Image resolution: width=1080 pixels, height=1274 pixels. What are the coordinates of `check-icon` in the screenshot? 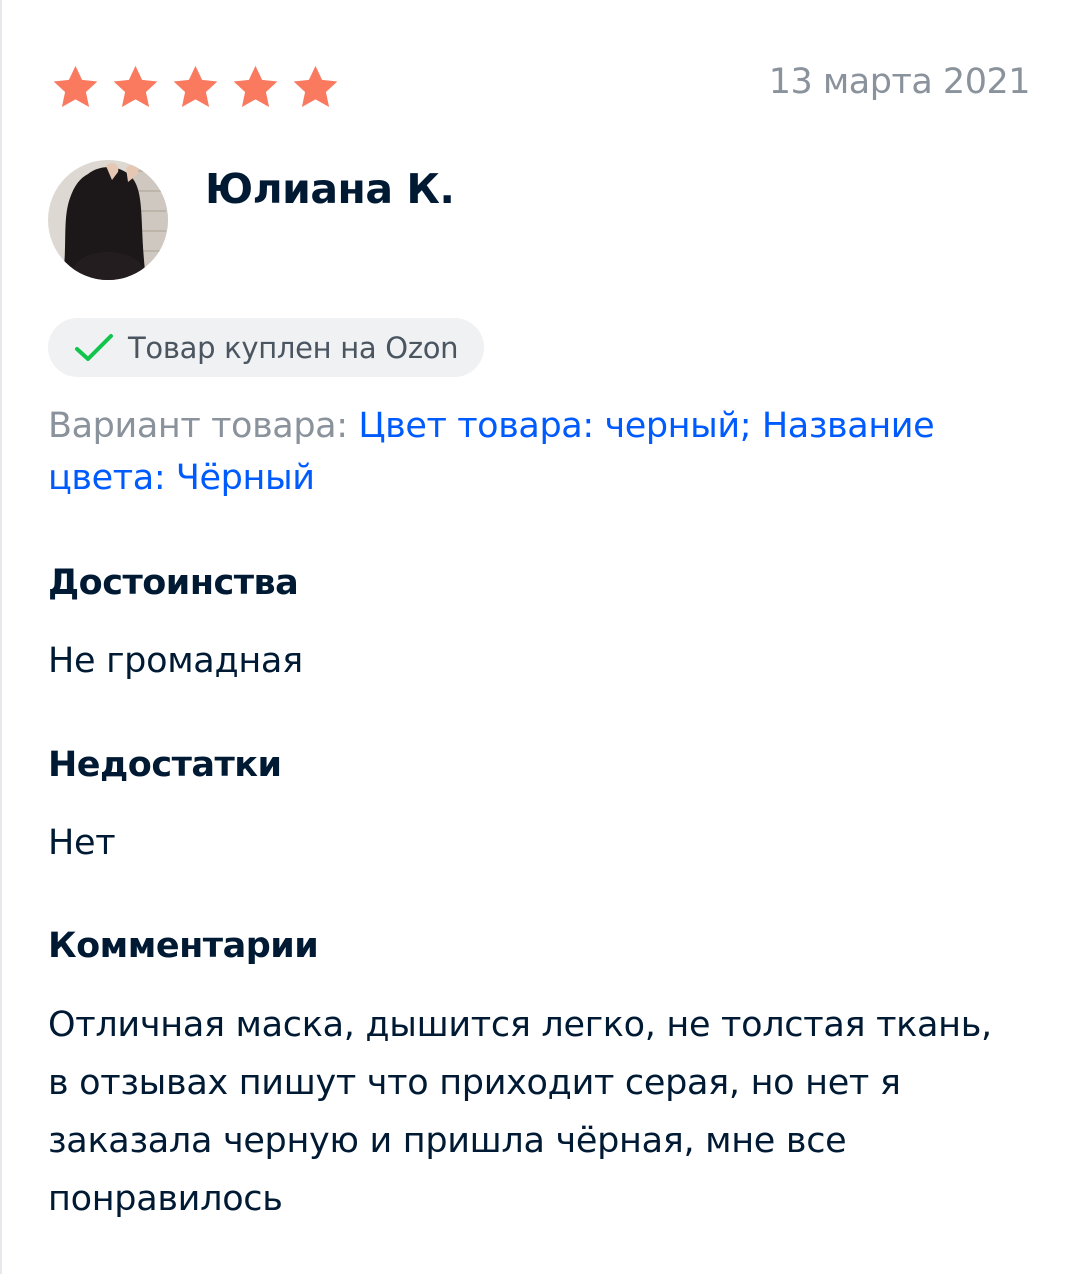 It's located at (94, 347).